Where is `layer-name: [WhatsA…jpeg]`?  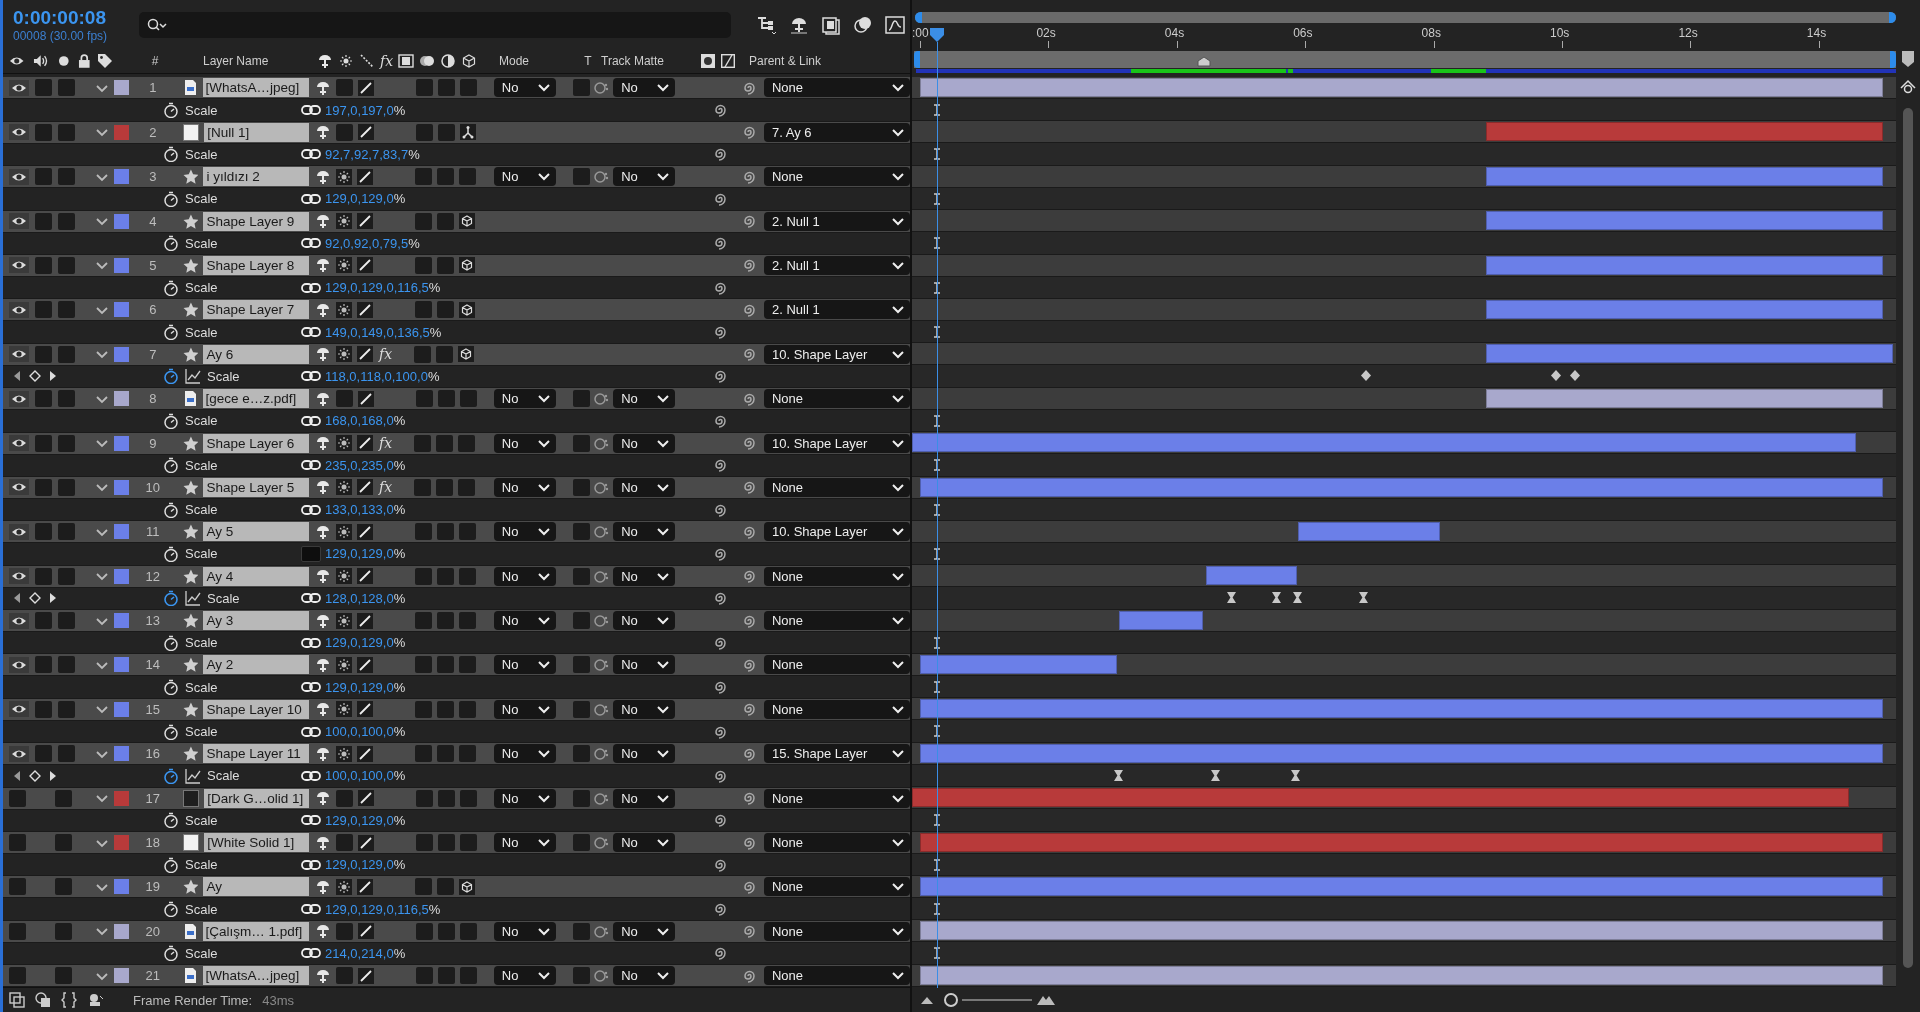
layer-name: [WhatsA…jpeg] is located at coordinates (255, 88).